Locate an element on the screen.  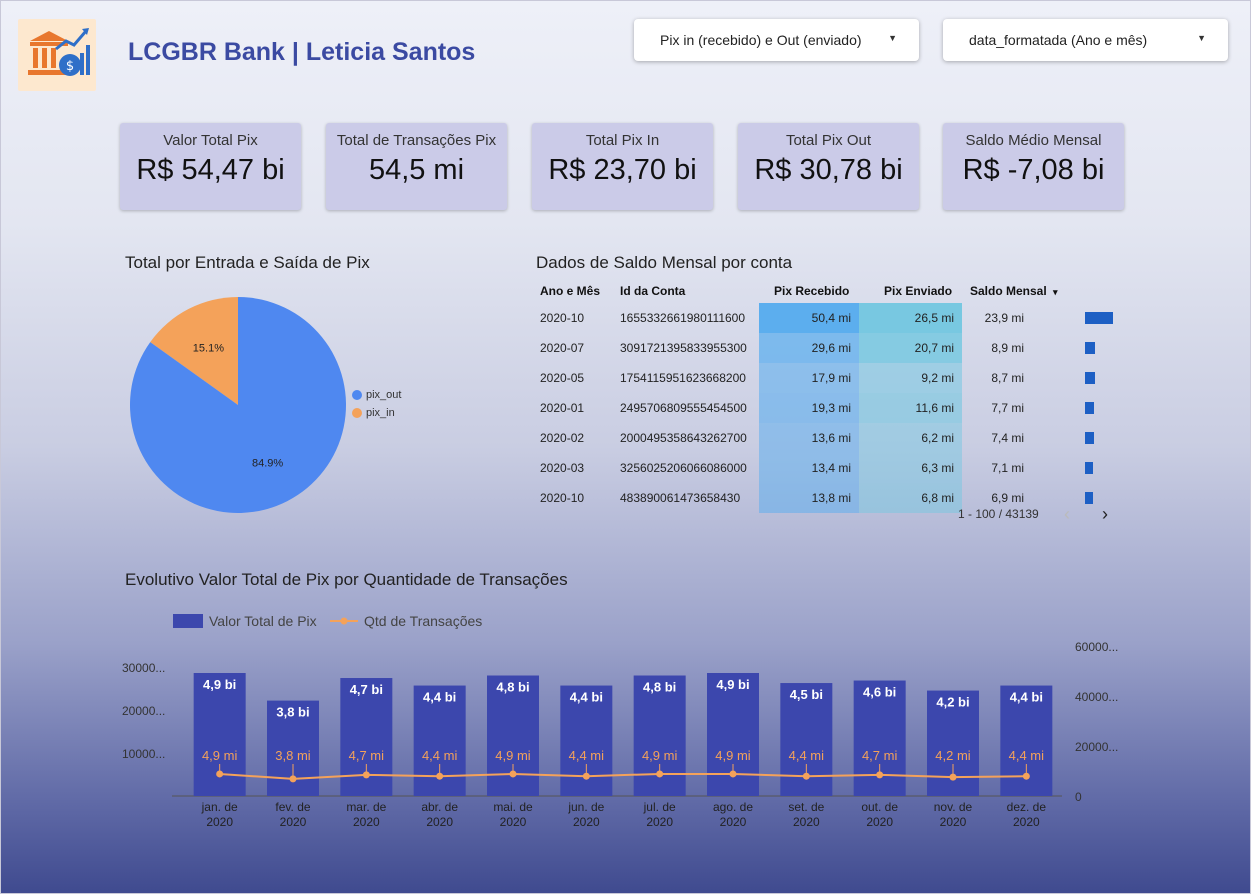
x-axis-tick-label: set. de is located at coordinates (806, 807).